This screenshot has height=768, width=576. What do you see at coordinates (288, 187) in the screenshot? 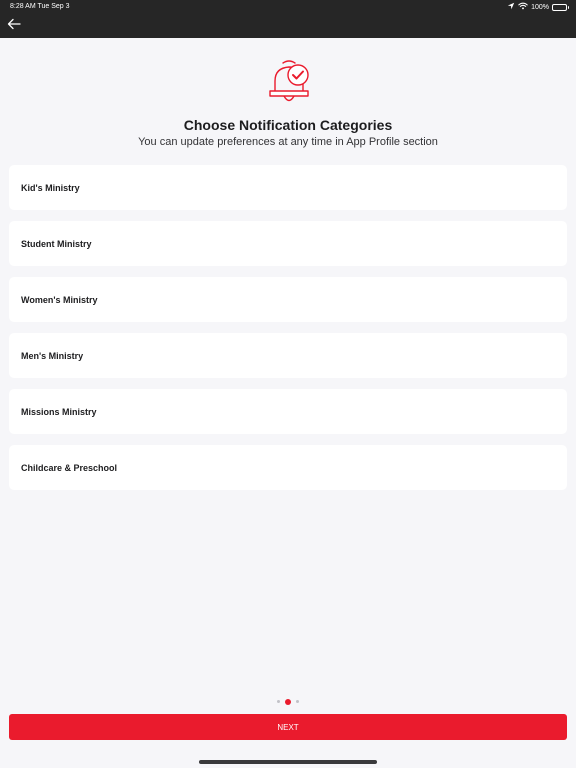
I see `category-item-kids-ministry: Kid's Ministry` at bounding box center [288, 187].